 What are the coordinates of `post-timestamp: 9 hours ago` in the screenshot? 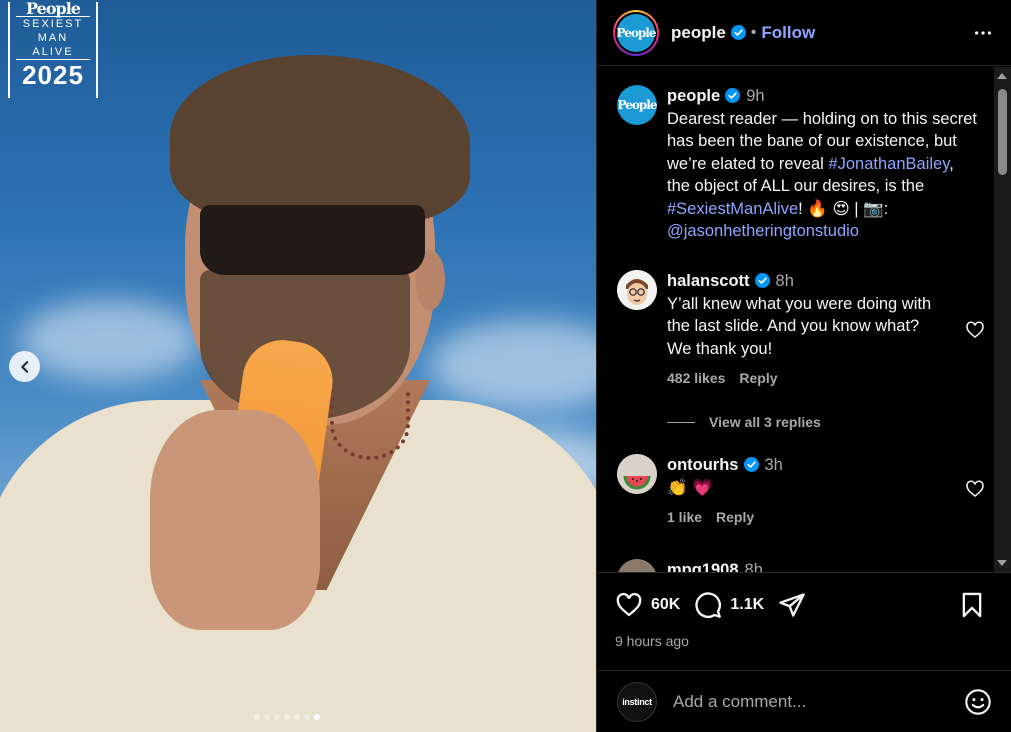 It's located at (652, 641).